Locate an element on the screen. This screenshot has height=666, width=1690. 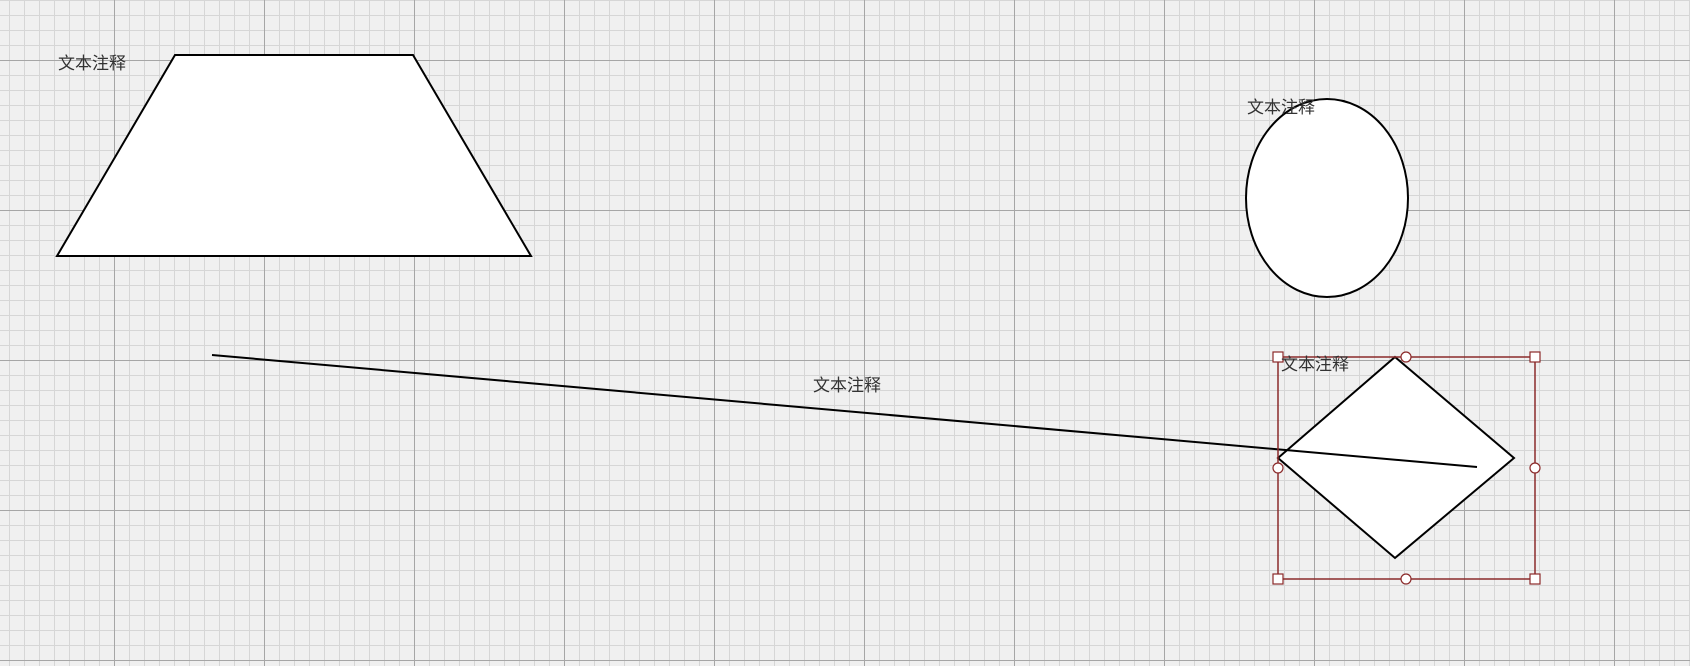
trapezoid-shape is located at coordinates (294, 155).